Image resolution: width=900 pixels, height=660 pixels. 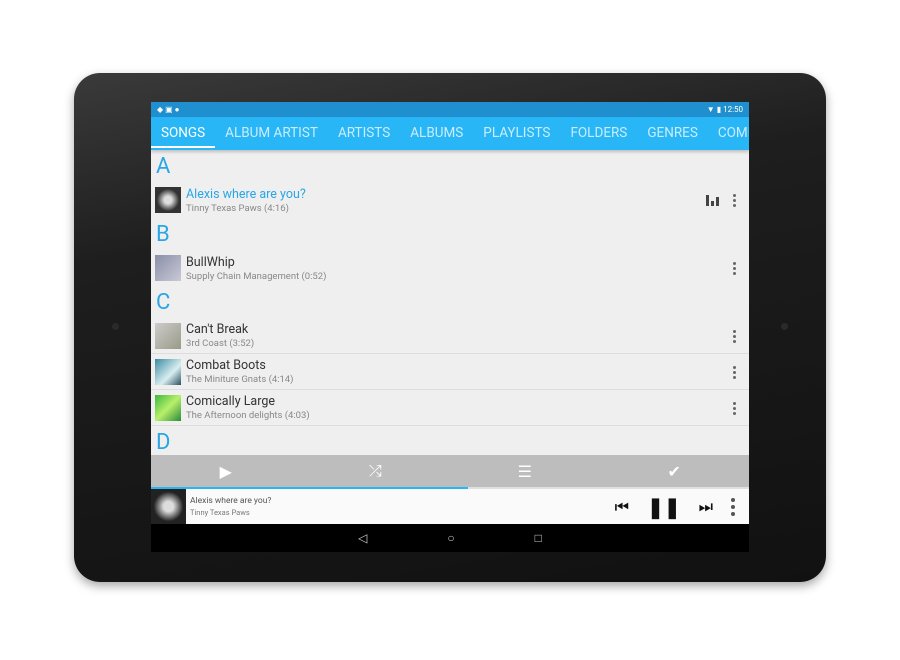 What do you see at coordinates (220, 512) in the screenshot?
I see `now-playing-artist: Tinny Texas Paws` at bounding box center [220, 512].